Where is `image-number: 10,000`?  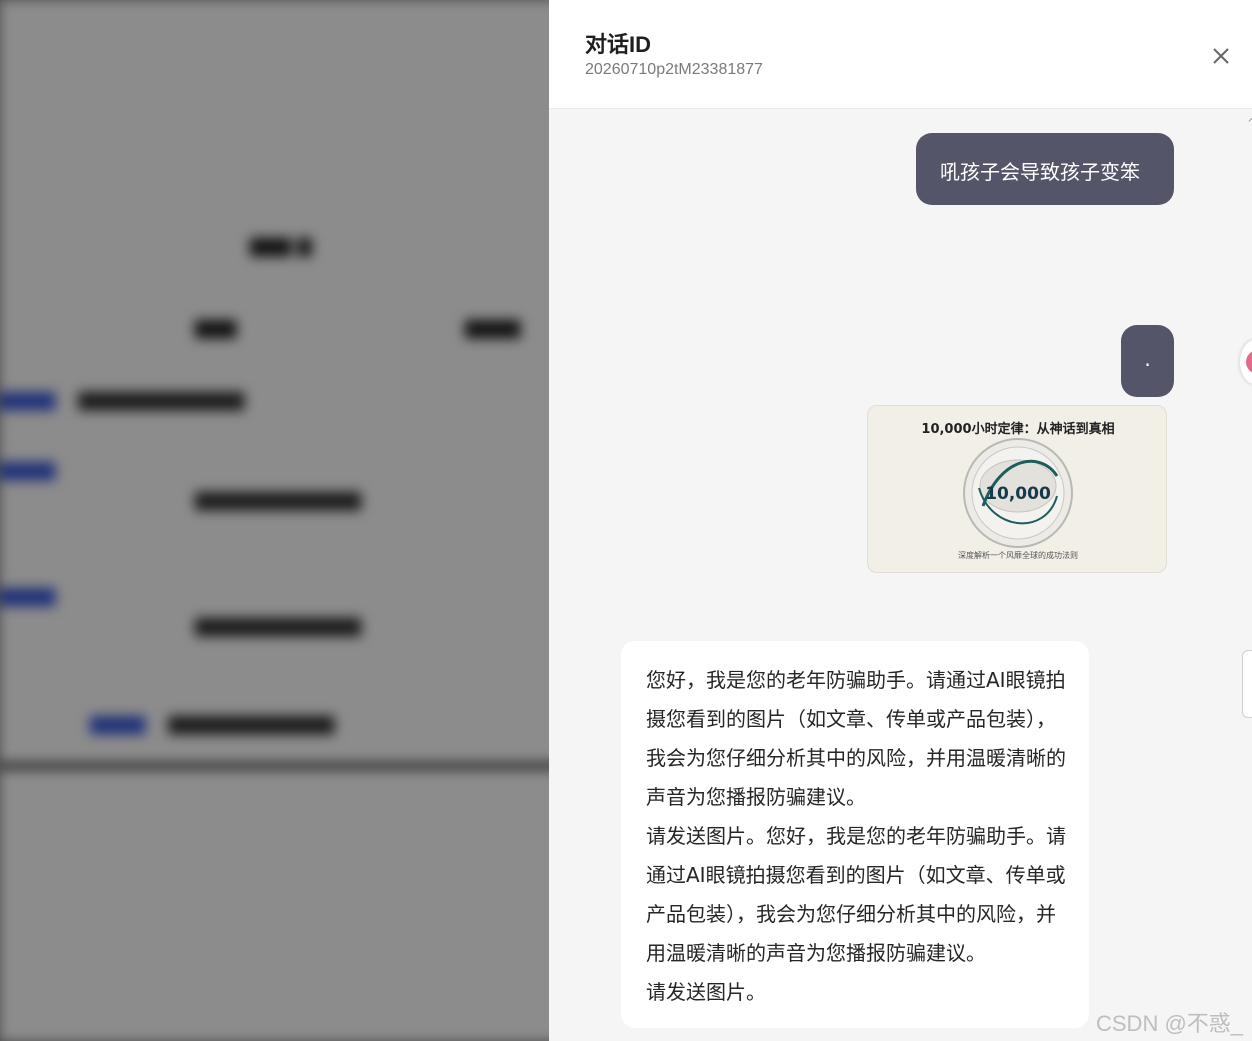 image-number: 10,000 is located at coordinates (1018, 494).